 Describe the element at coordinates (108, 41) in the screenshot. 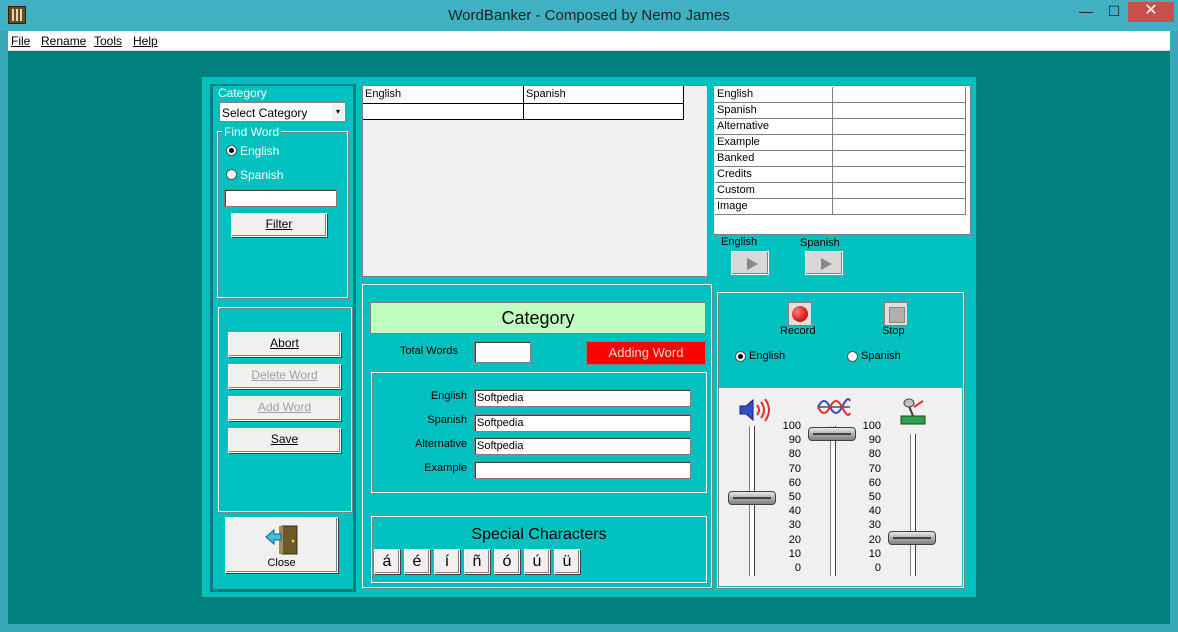

I see `menu-tools: Tools` at that location.